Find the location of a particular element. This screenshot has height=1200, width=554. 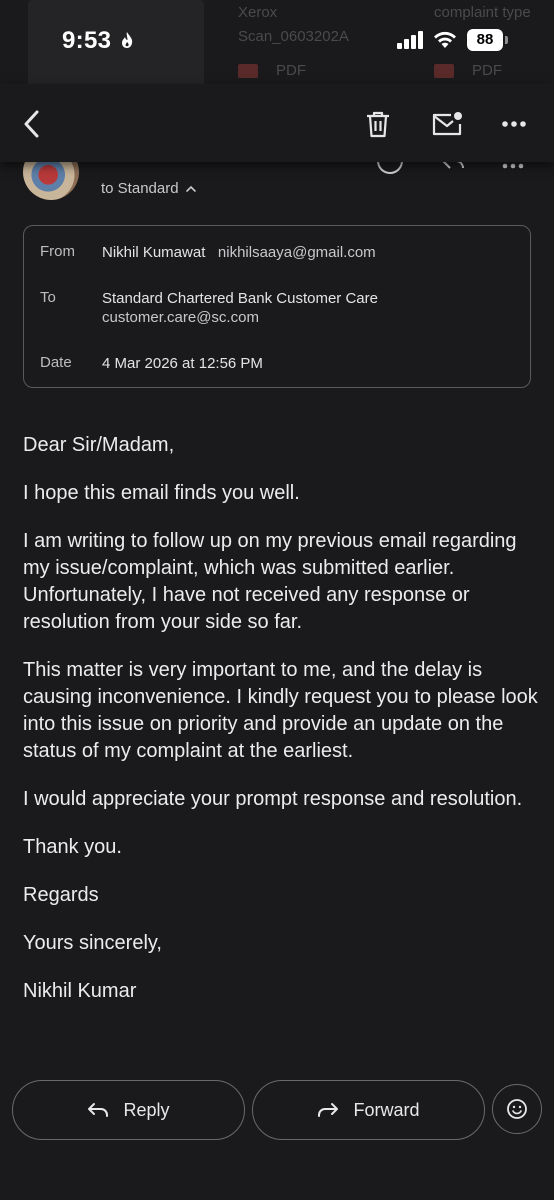

trash-icon is located at coordinates (378, 124).